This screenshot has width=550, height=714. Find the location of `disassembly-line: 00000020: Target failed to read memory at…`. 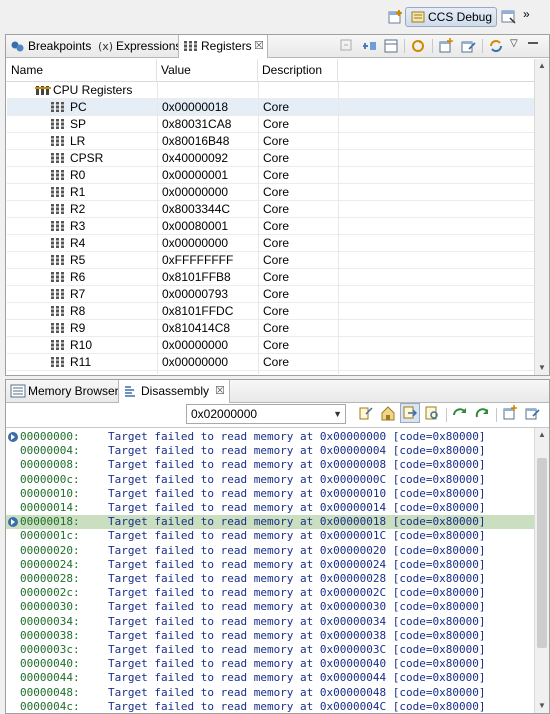

disassembly-line: 00000020: Target failed to read memory at… is located at coordinates (271, 551).